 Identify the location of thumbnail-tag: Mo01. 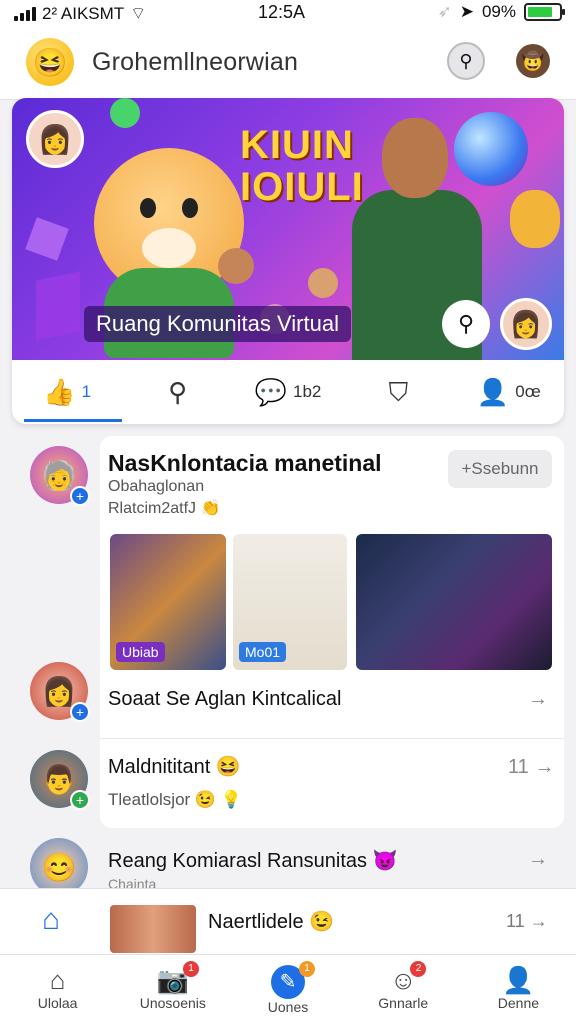
(263, 652).